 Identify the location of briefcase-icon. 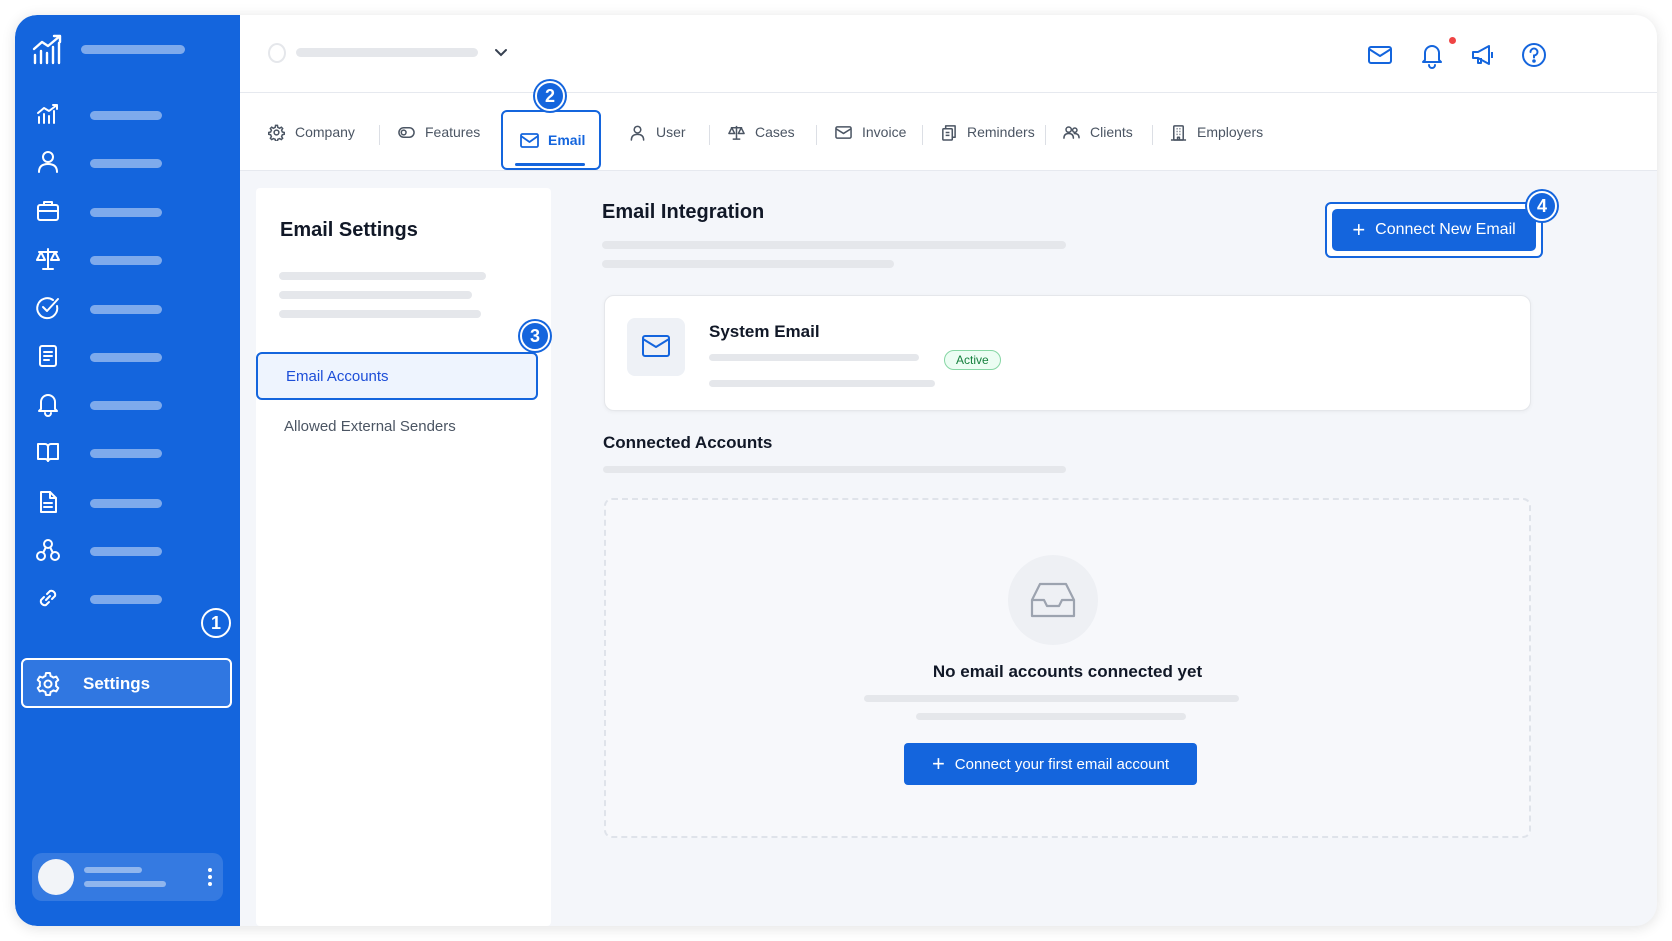
(48, 211).